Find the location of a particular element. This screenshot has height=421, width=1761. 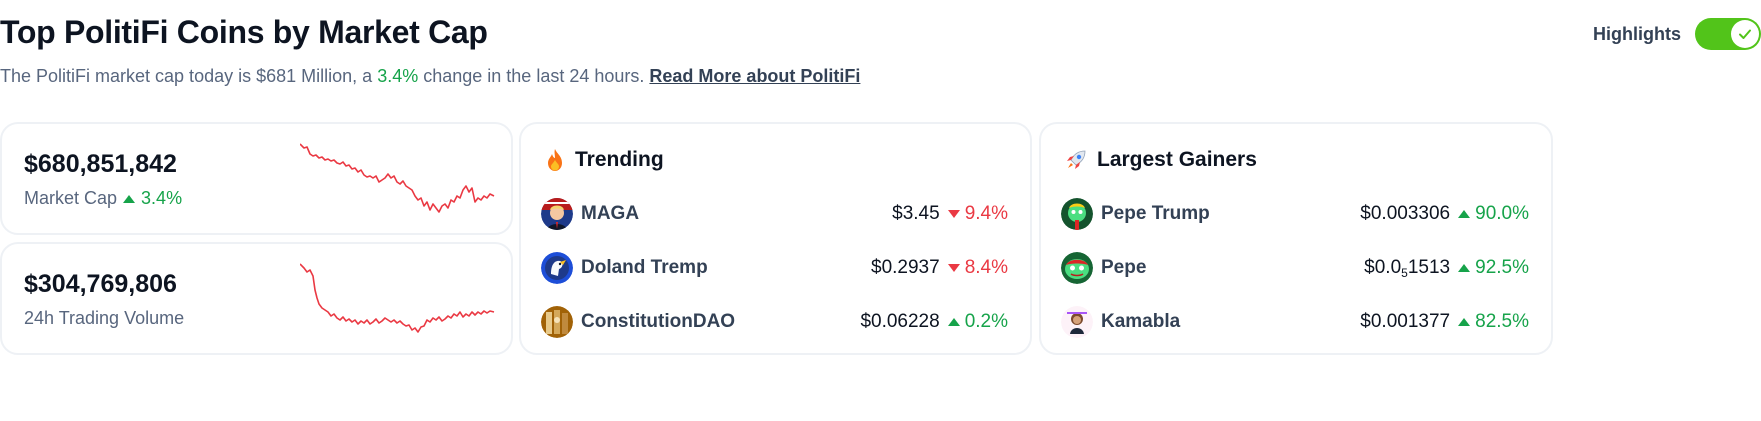

trending-row-doland-tremp: Doland Tremp $0.2937 8.4% is located at coordinates (774, 268).